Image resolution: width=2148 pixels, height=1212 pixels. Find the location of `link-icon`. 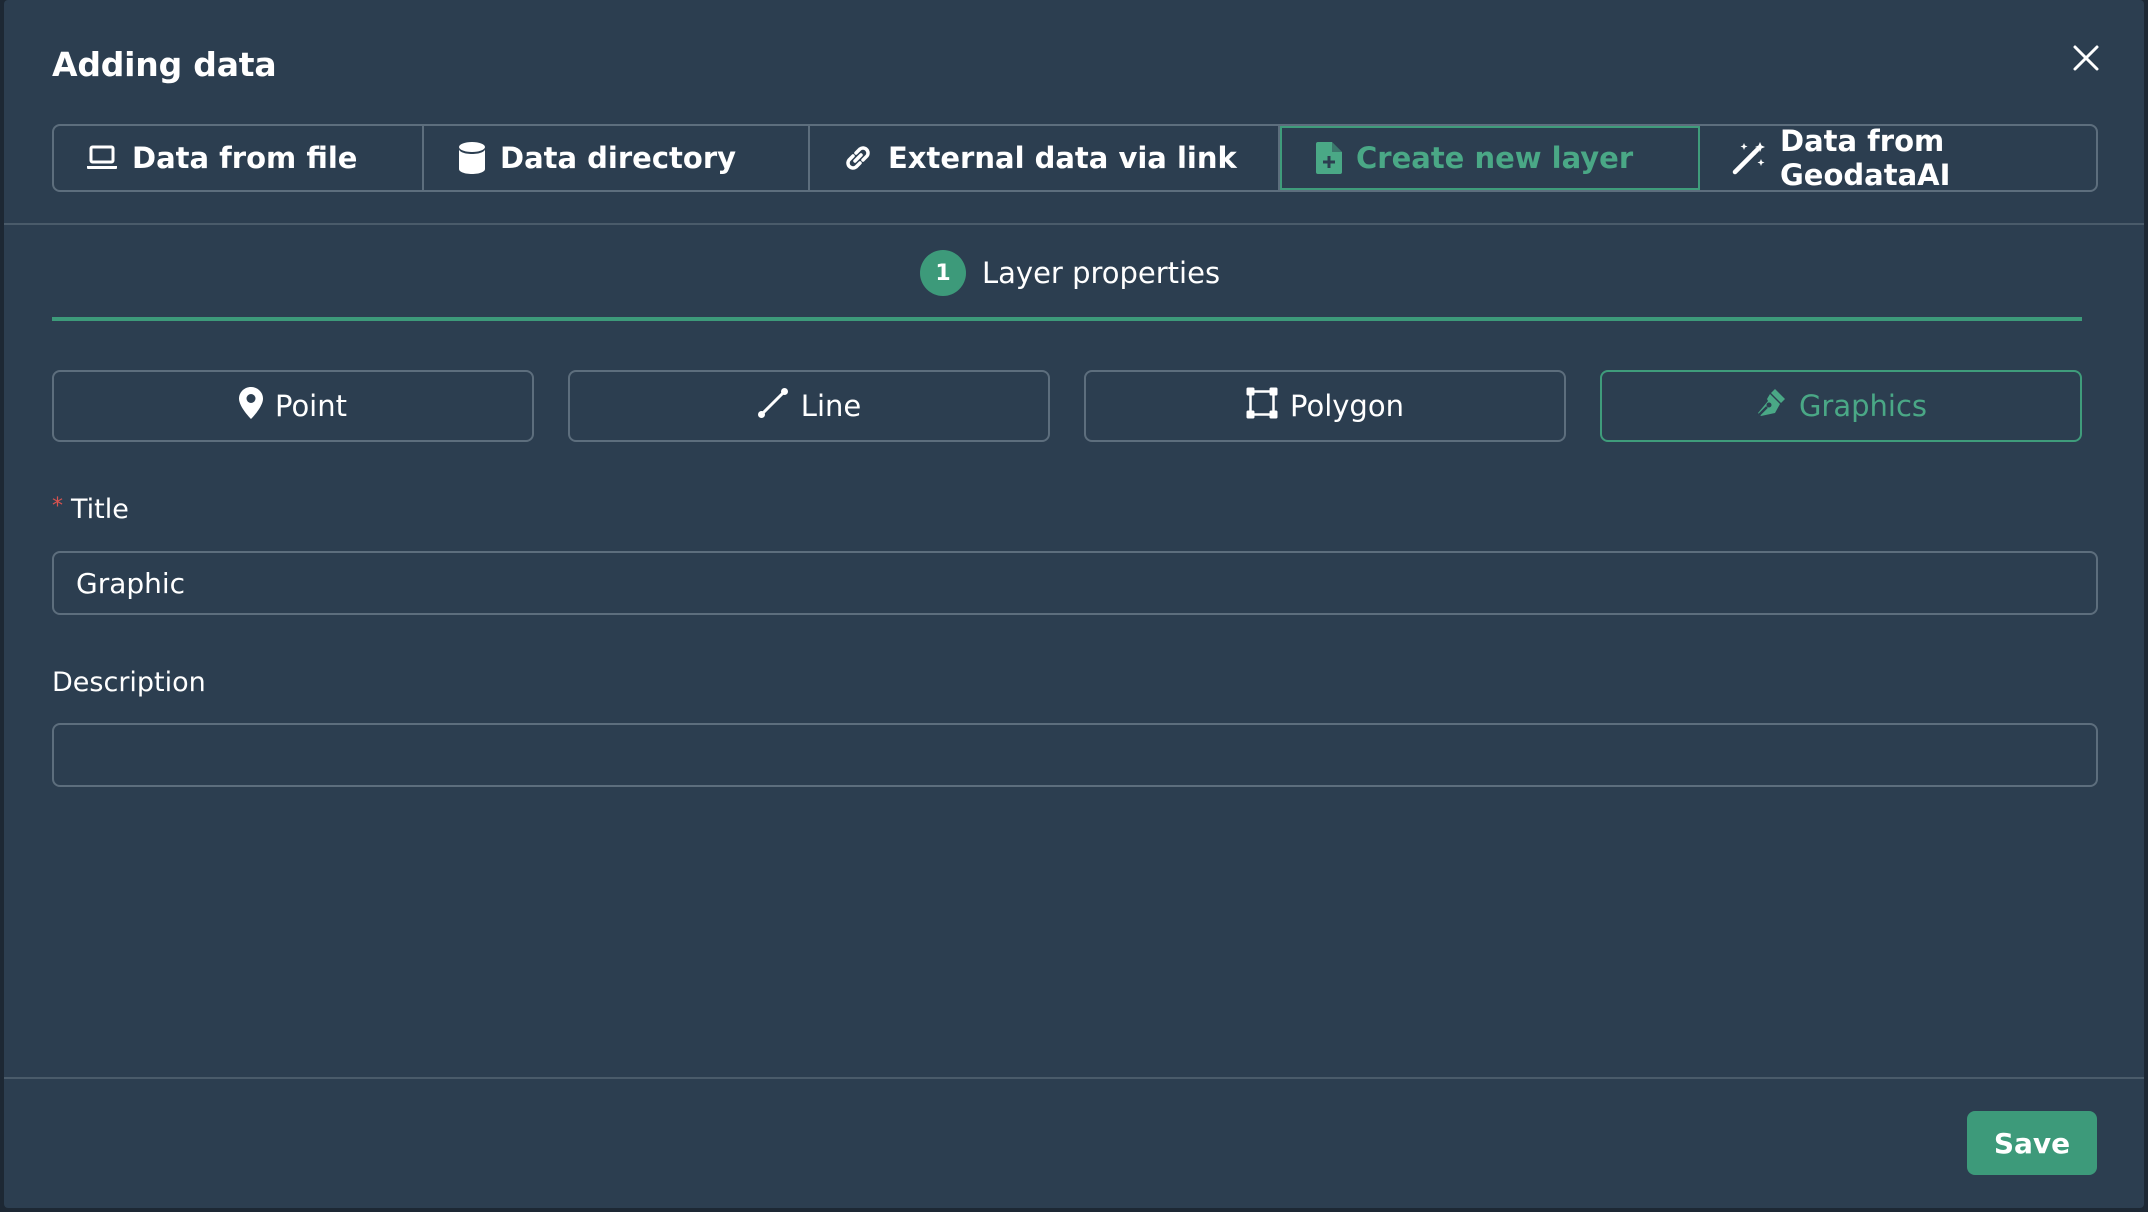

link-icon is located at coordinates (858, 158).